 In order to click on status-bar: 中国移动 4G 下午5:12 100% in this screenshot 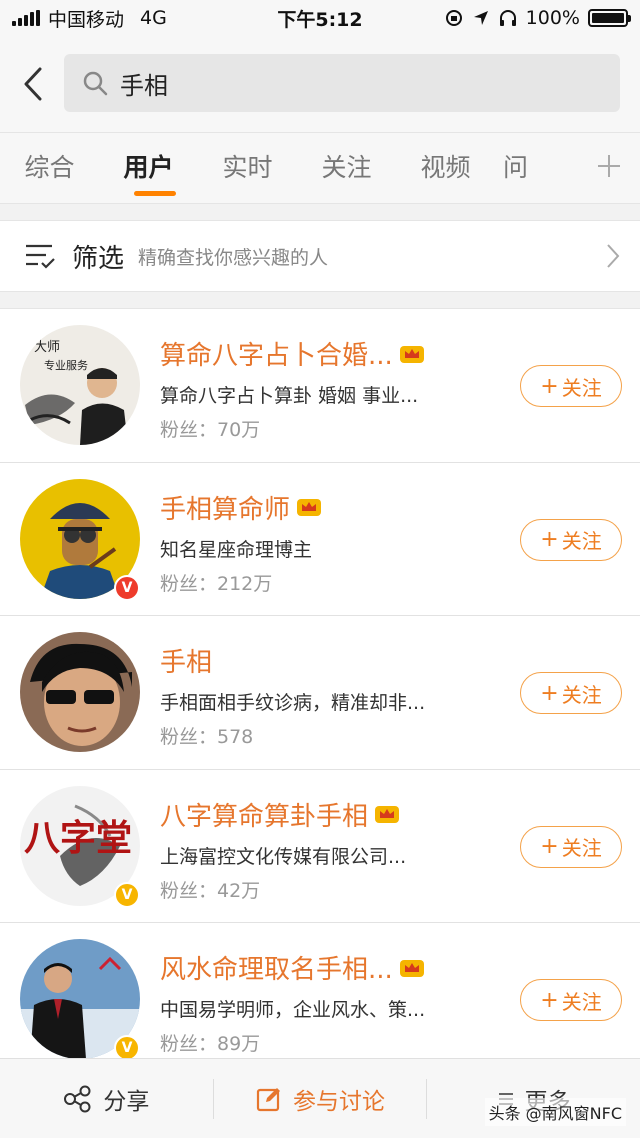, I will do `click(320, 18)`.